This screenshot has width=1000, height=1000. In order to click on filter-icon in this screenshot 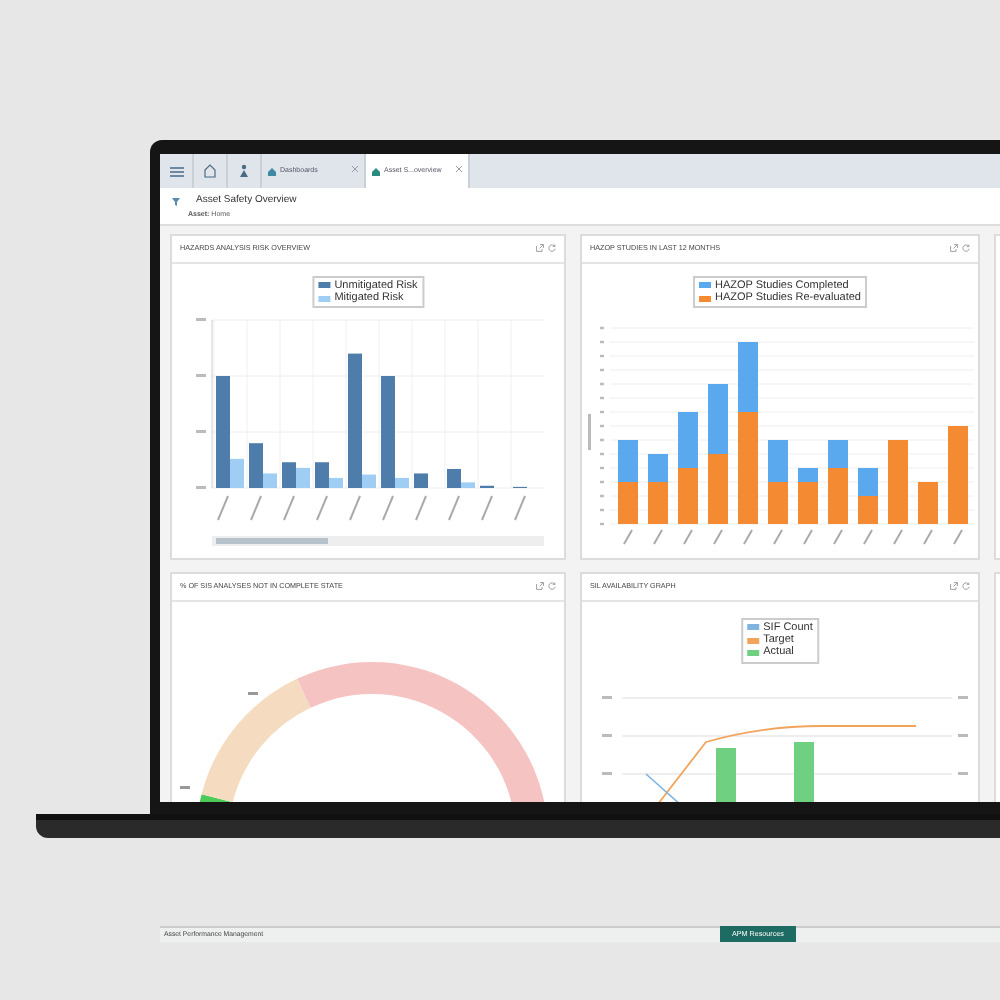, I will do `click(176, 201)`.